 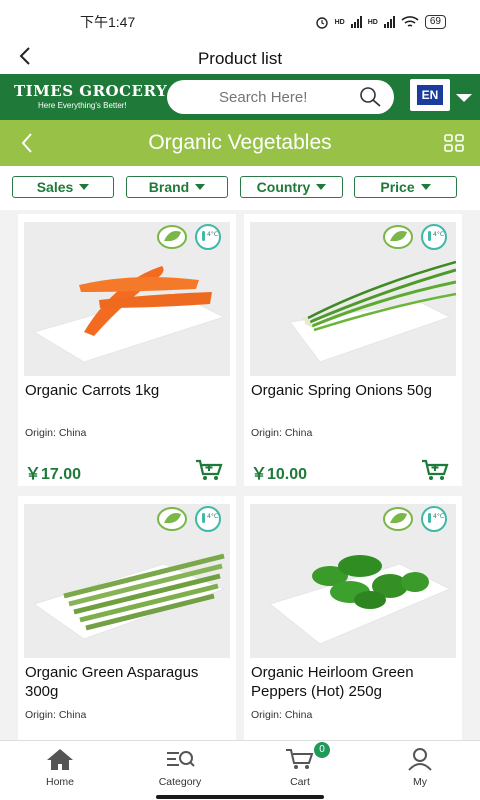 I want to click on nav-home: Home, so click(x=60, y=767).